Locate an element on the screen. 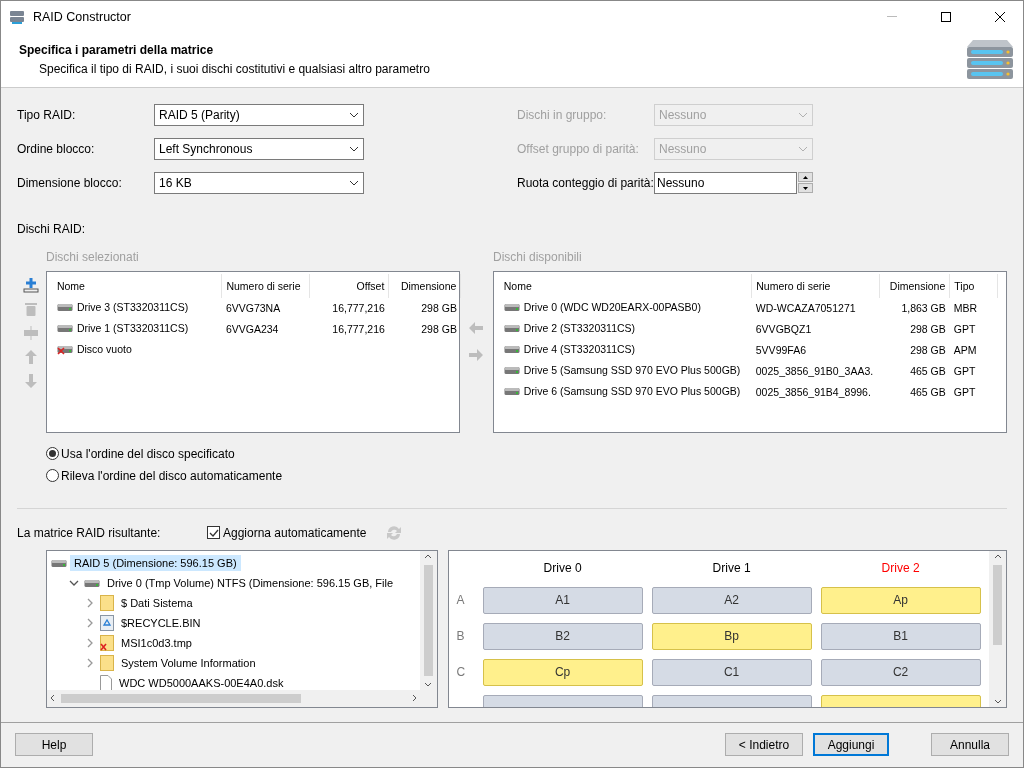  dialog-button: Annulla is located at coordinates (970, 745).